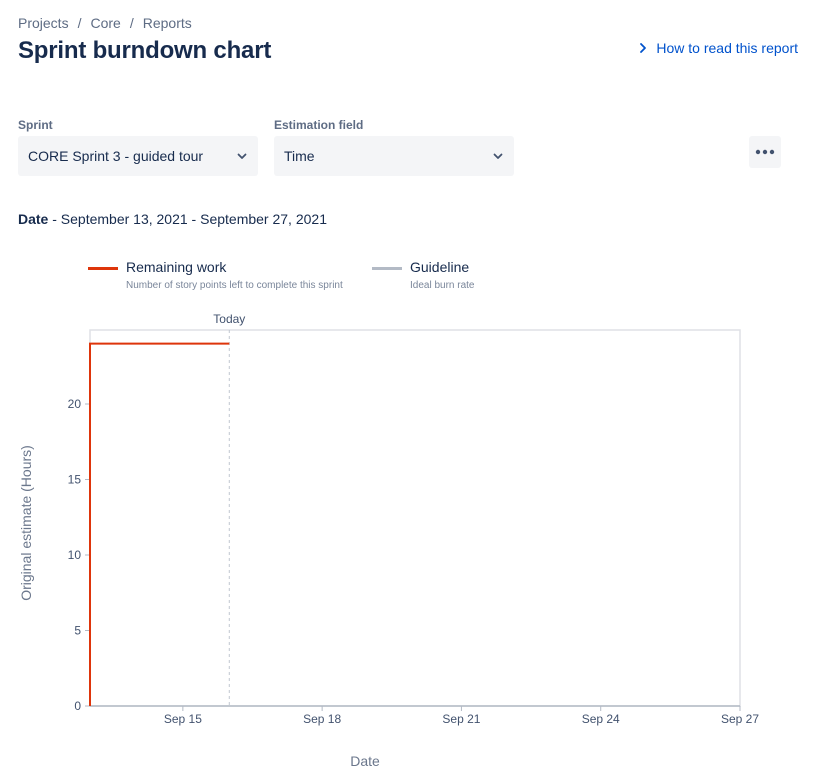 Image resolution: width=813 pixels, height=780 pixels. I want to click on estimation-field-label: Estimation field, so click(319, 125).